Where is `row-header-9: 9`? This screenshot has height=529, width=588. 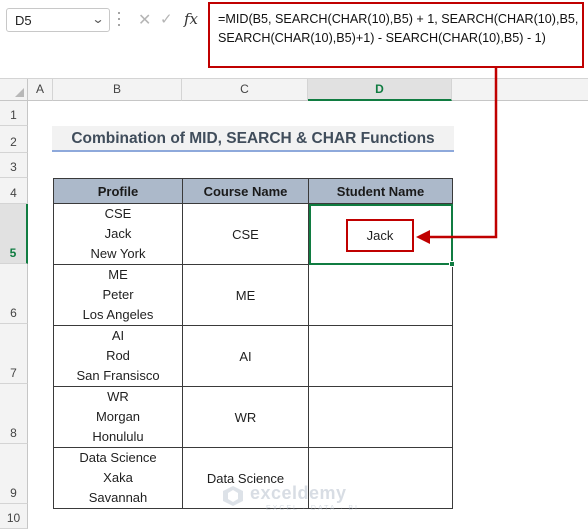
row-header-9: 9 is located at coordinates (14, 474).